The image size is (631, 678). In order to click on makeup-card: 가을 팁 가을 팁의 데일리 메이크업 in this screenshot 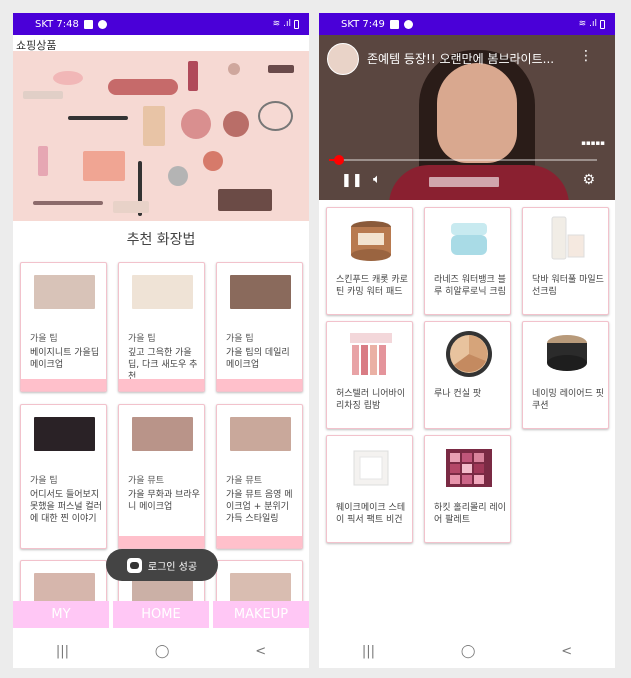, I will do `click(259, 327)`.